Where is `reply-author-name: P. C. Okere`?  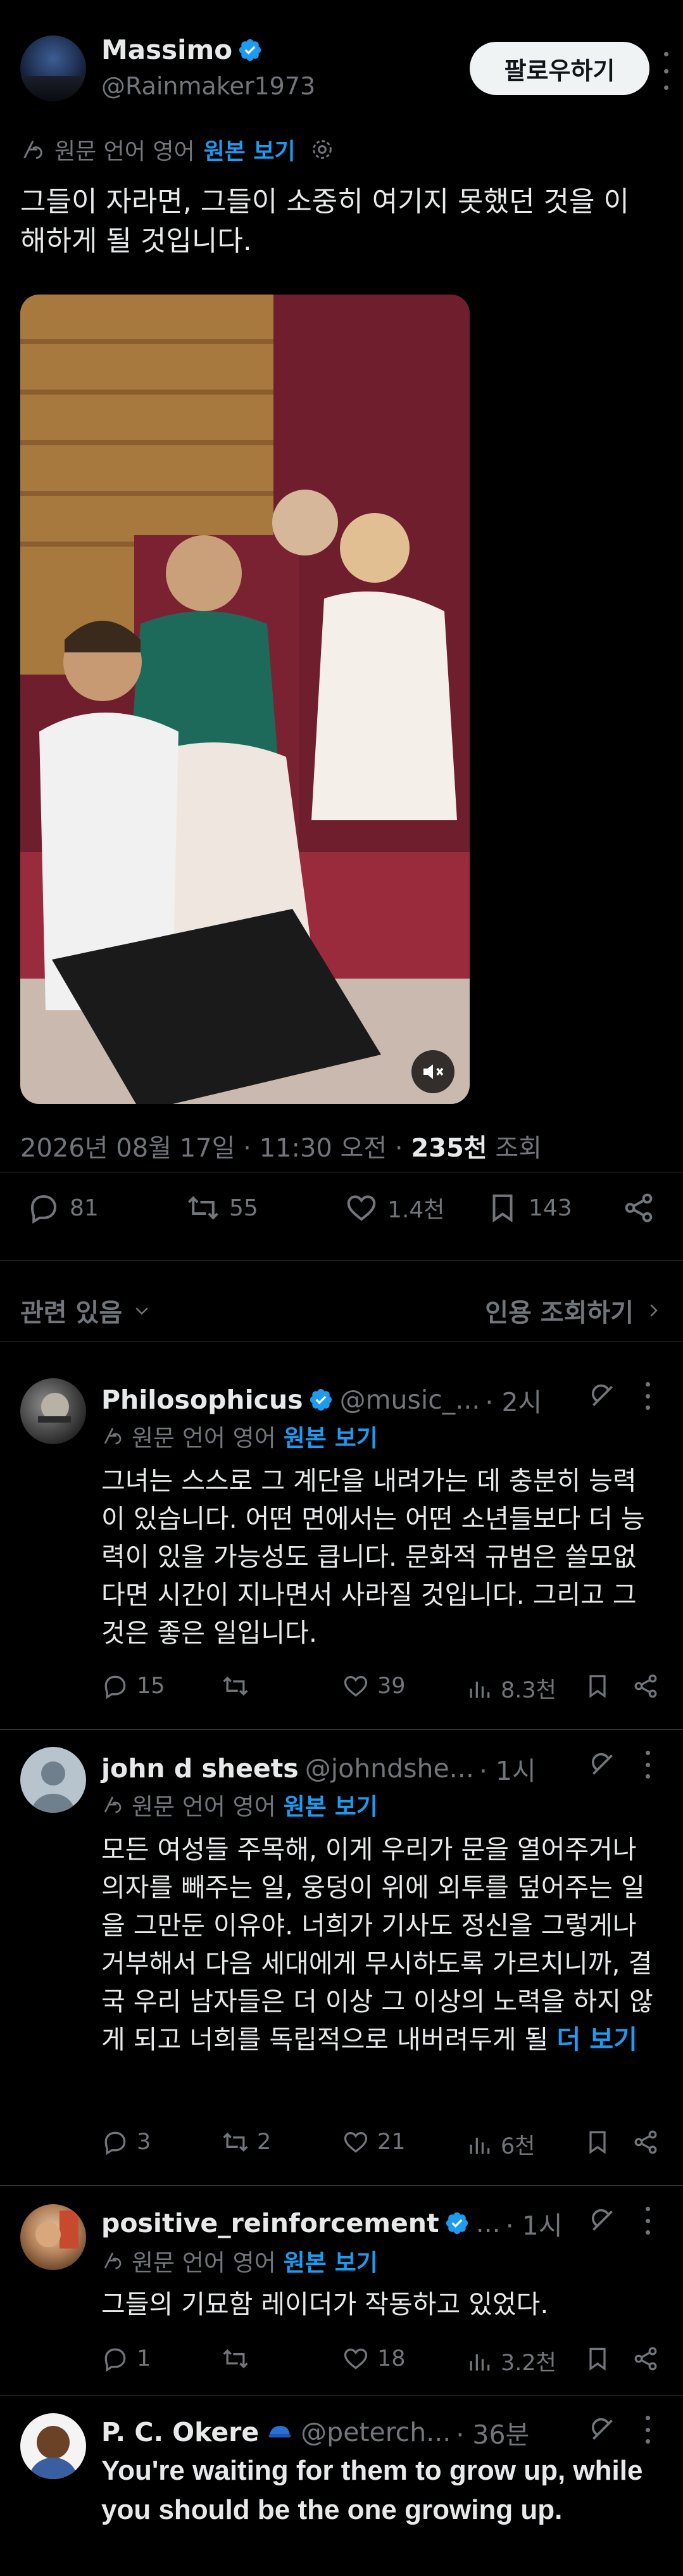
reply-author-name: P. C. Okere is located at coordinates (180, 2432).